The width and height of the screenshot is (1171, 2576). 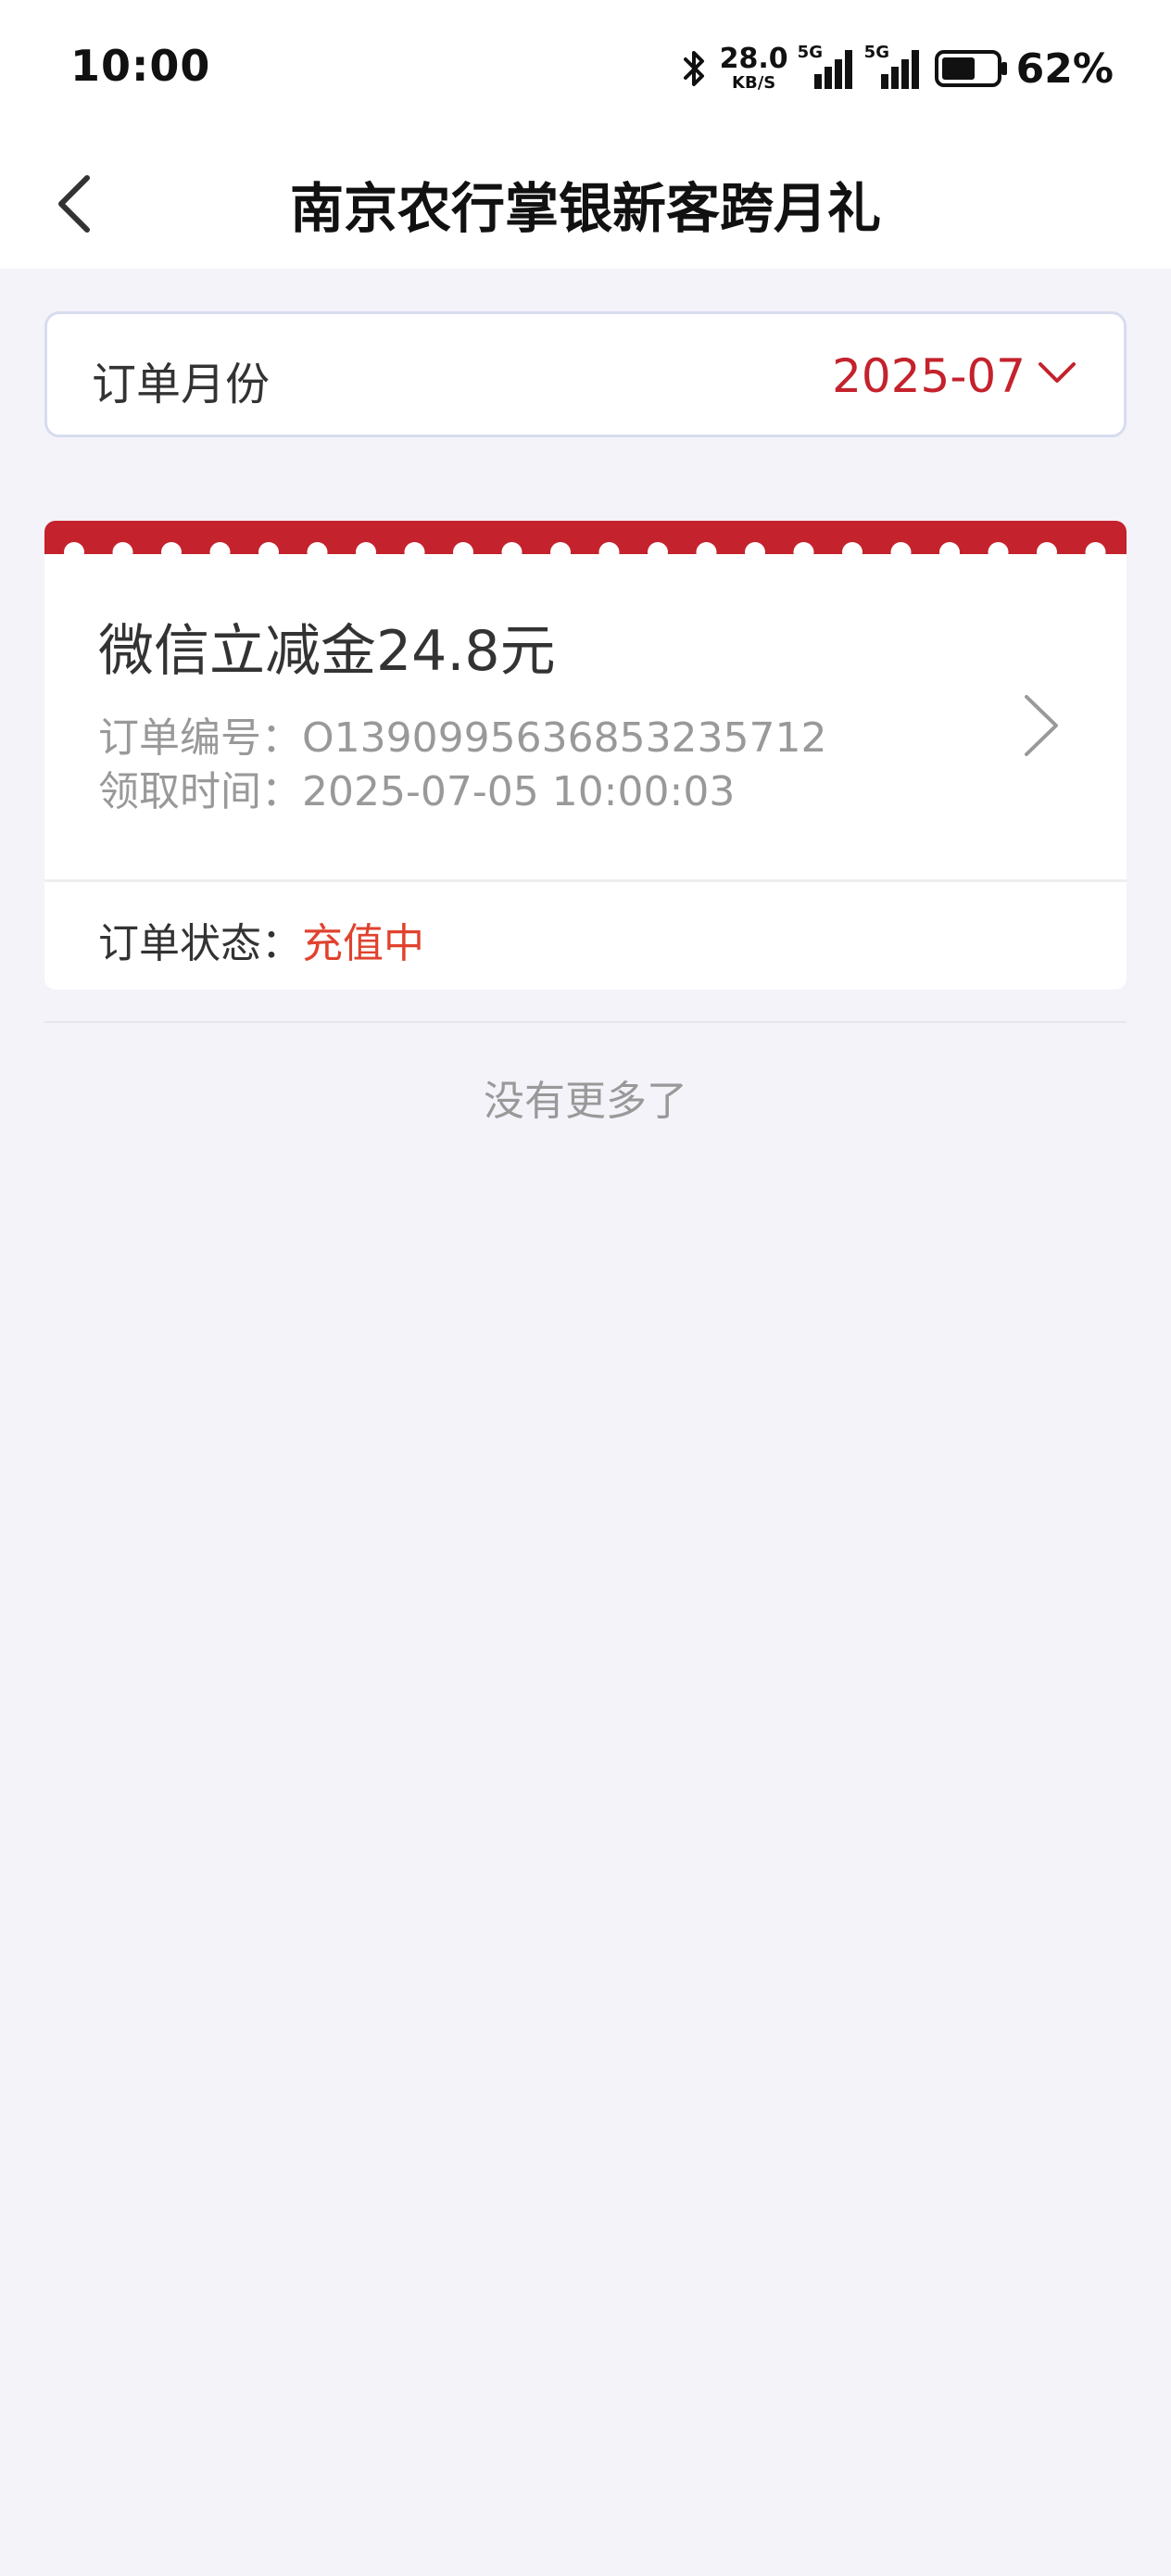 I want to click on list-divider, so click(x=585, y=1022).